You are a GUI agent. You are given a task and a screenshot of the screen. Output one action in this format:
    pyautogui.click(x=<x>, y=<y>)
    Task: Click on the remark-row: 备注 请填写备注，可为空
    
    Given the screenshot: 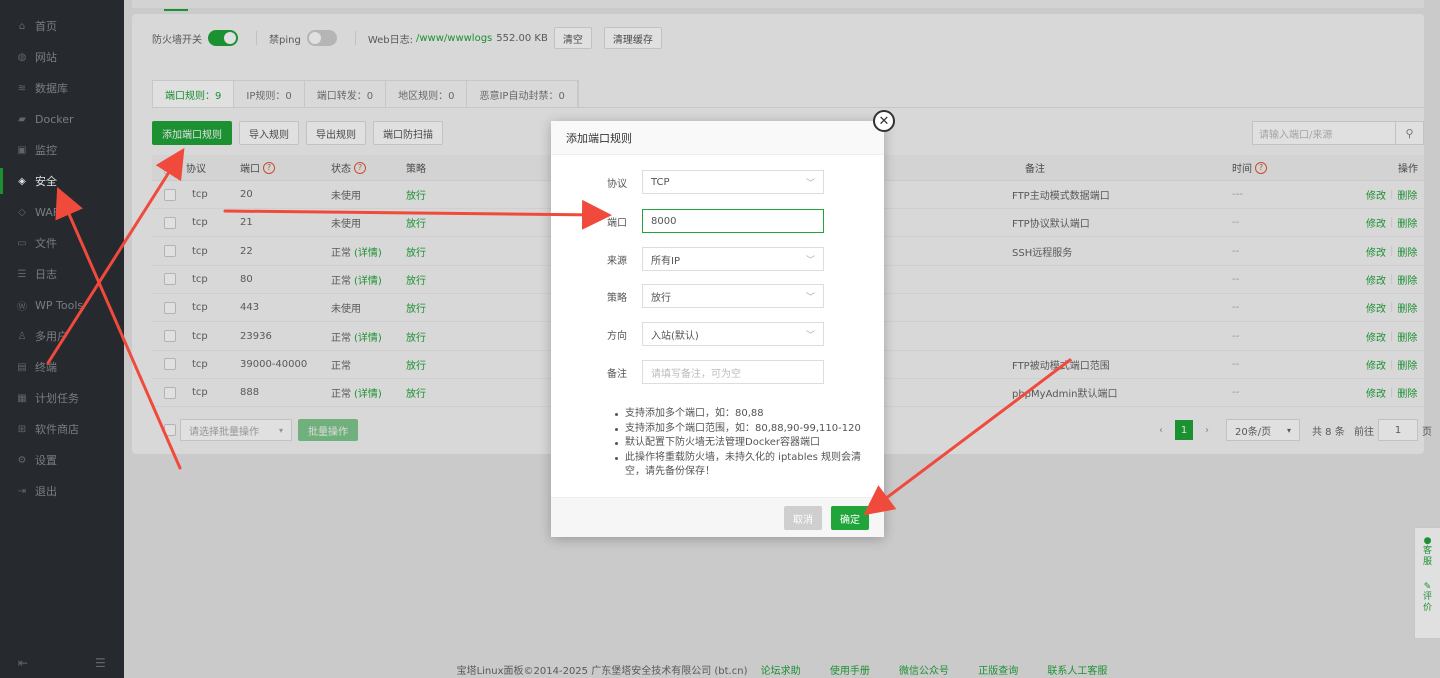 What is the action you would take?
    pyautogui.click(x=717, y=372)
    